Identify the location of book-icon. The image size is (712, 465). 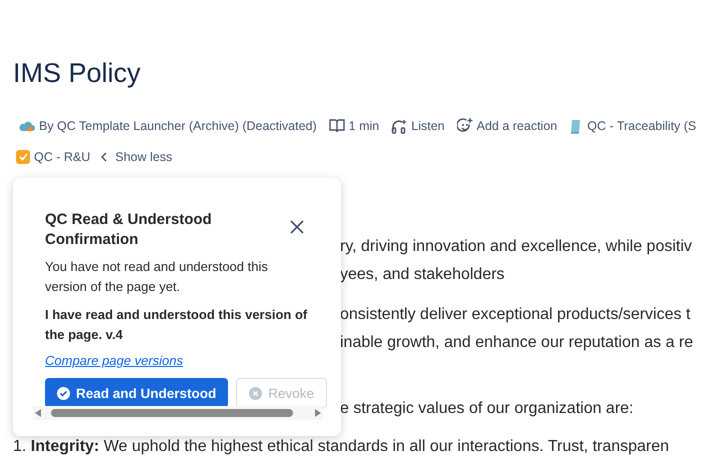
(336, 126).